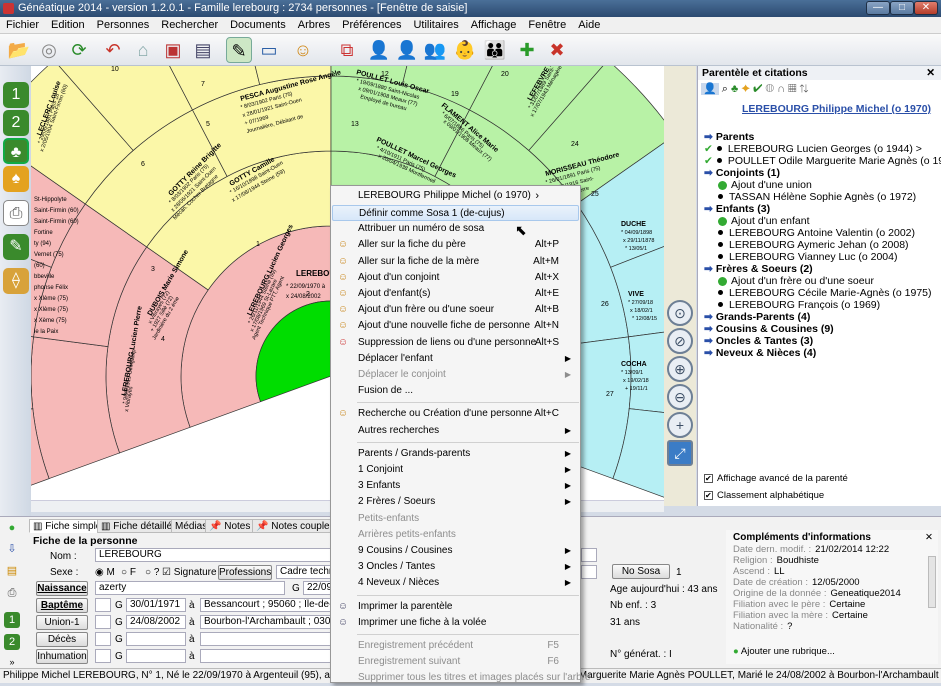 Image resolution: width=941 pixels, height=686 pixels. What do you see at coordinates (455, 359) in the screenshot?
I see `context-menu-item: Déplacer l'enfant ▶` at bounding box center [455, 359].